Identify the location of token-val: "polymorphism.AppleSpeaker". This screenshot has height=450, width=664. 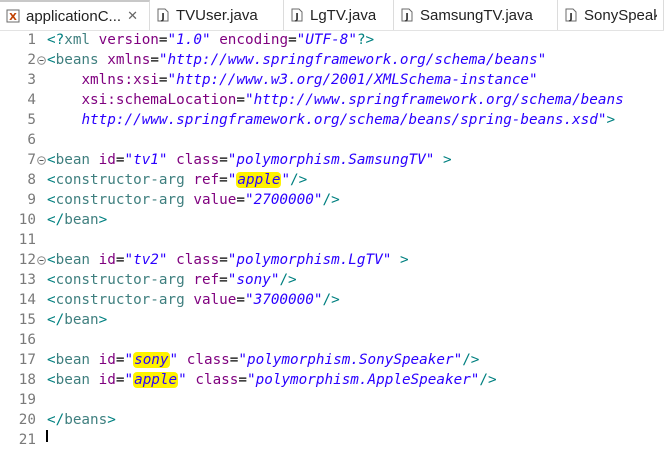
(363, 380).